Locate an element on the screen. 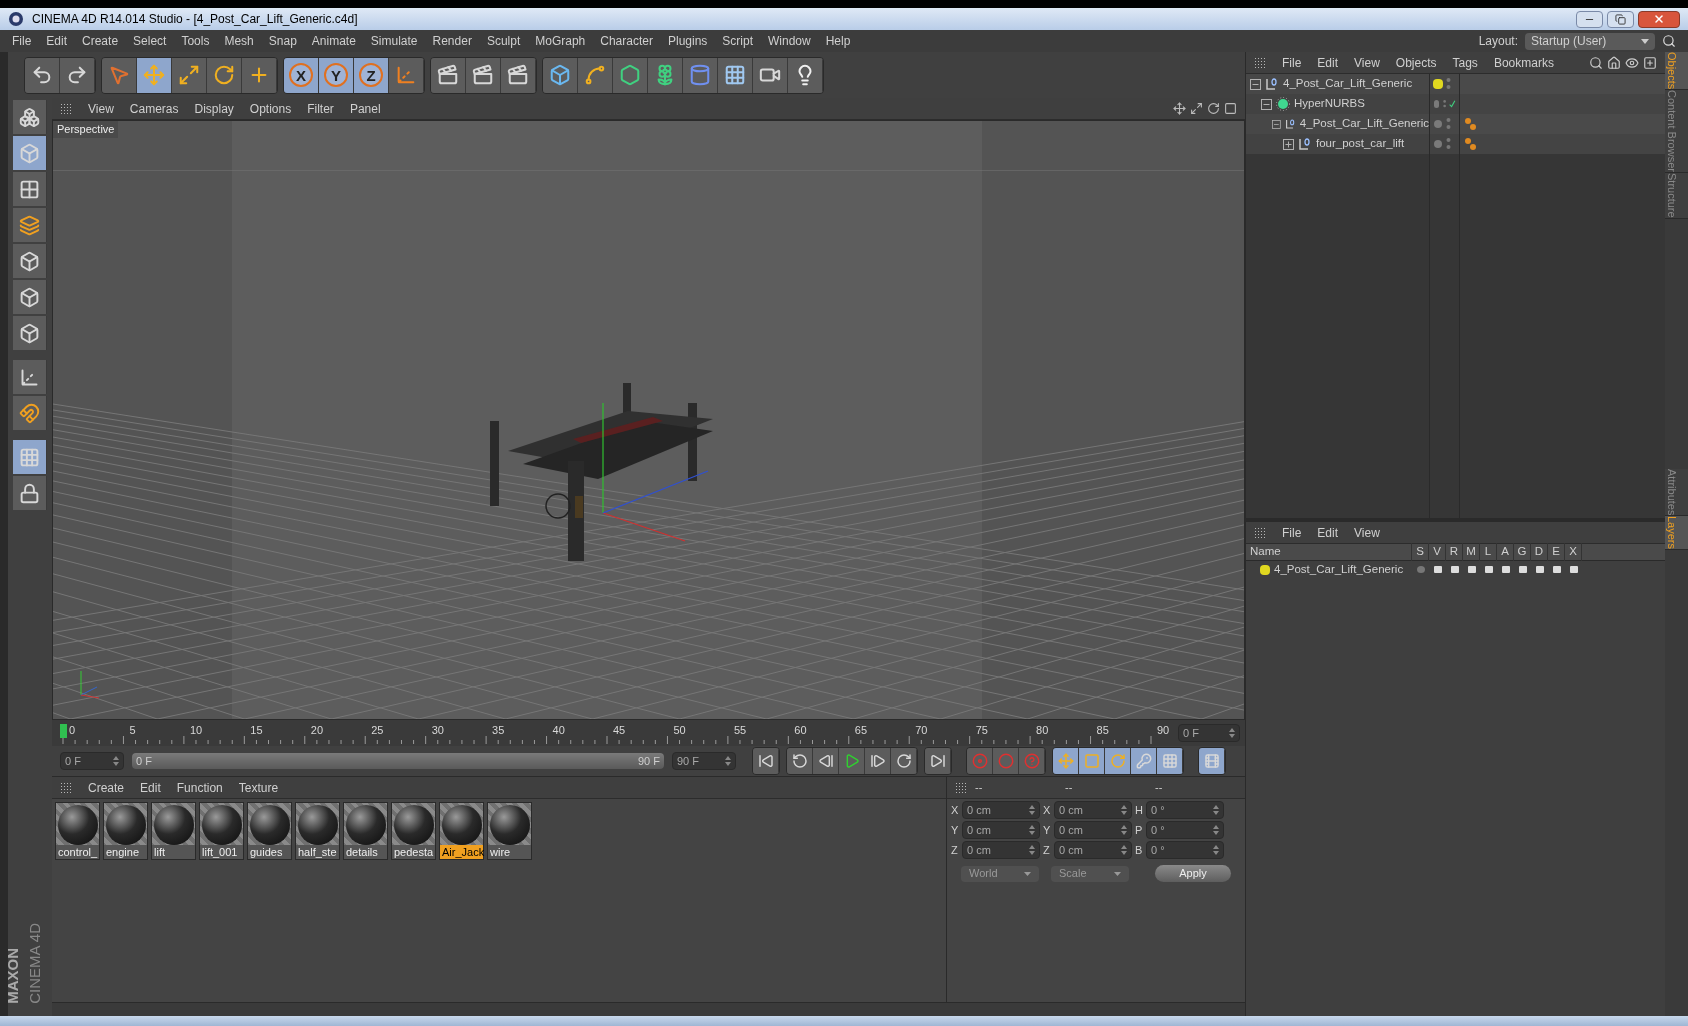 The height and width of the screenshot is (1026, 1688). menu-item: Mesh is located at coordinates (239, 41).